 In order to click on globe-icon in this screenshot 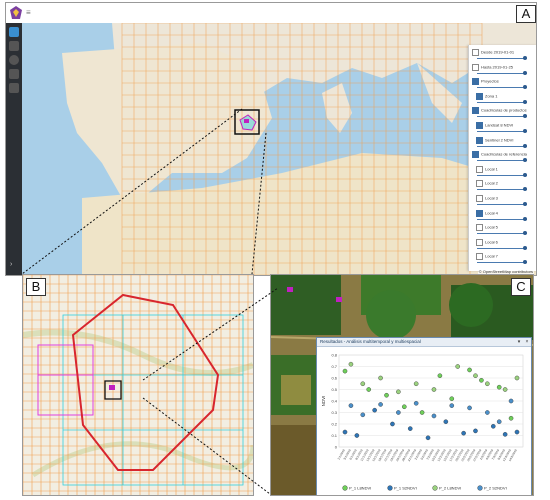, I will do `click(14, 60)`.